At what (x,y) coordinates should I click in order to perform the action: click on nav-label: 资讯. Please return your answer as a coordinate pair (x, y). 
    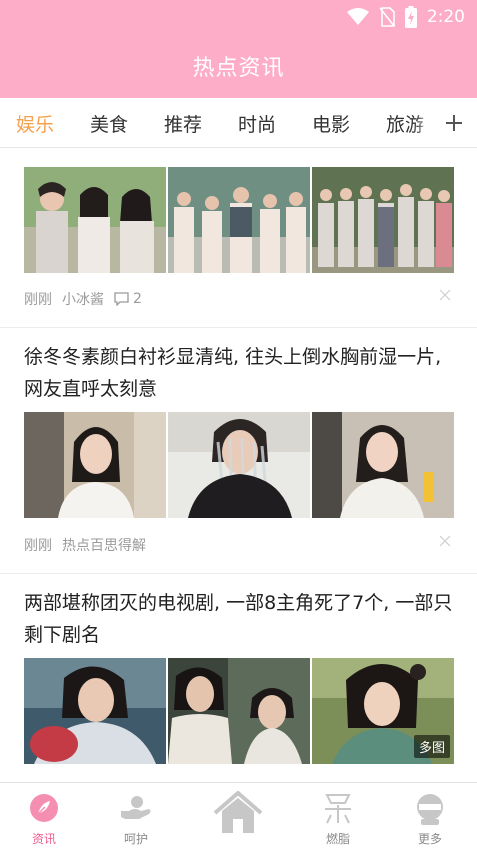
    Looking at the image, I should click on (43, 839).